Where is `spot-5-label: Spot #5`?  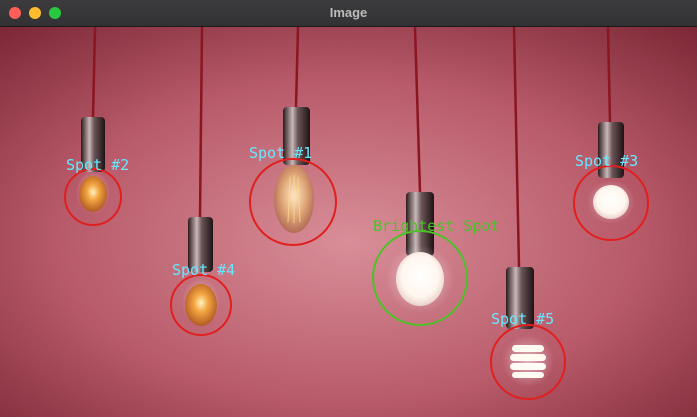
spot-5-label: Spot #5 is located at coordinates (522, 319).